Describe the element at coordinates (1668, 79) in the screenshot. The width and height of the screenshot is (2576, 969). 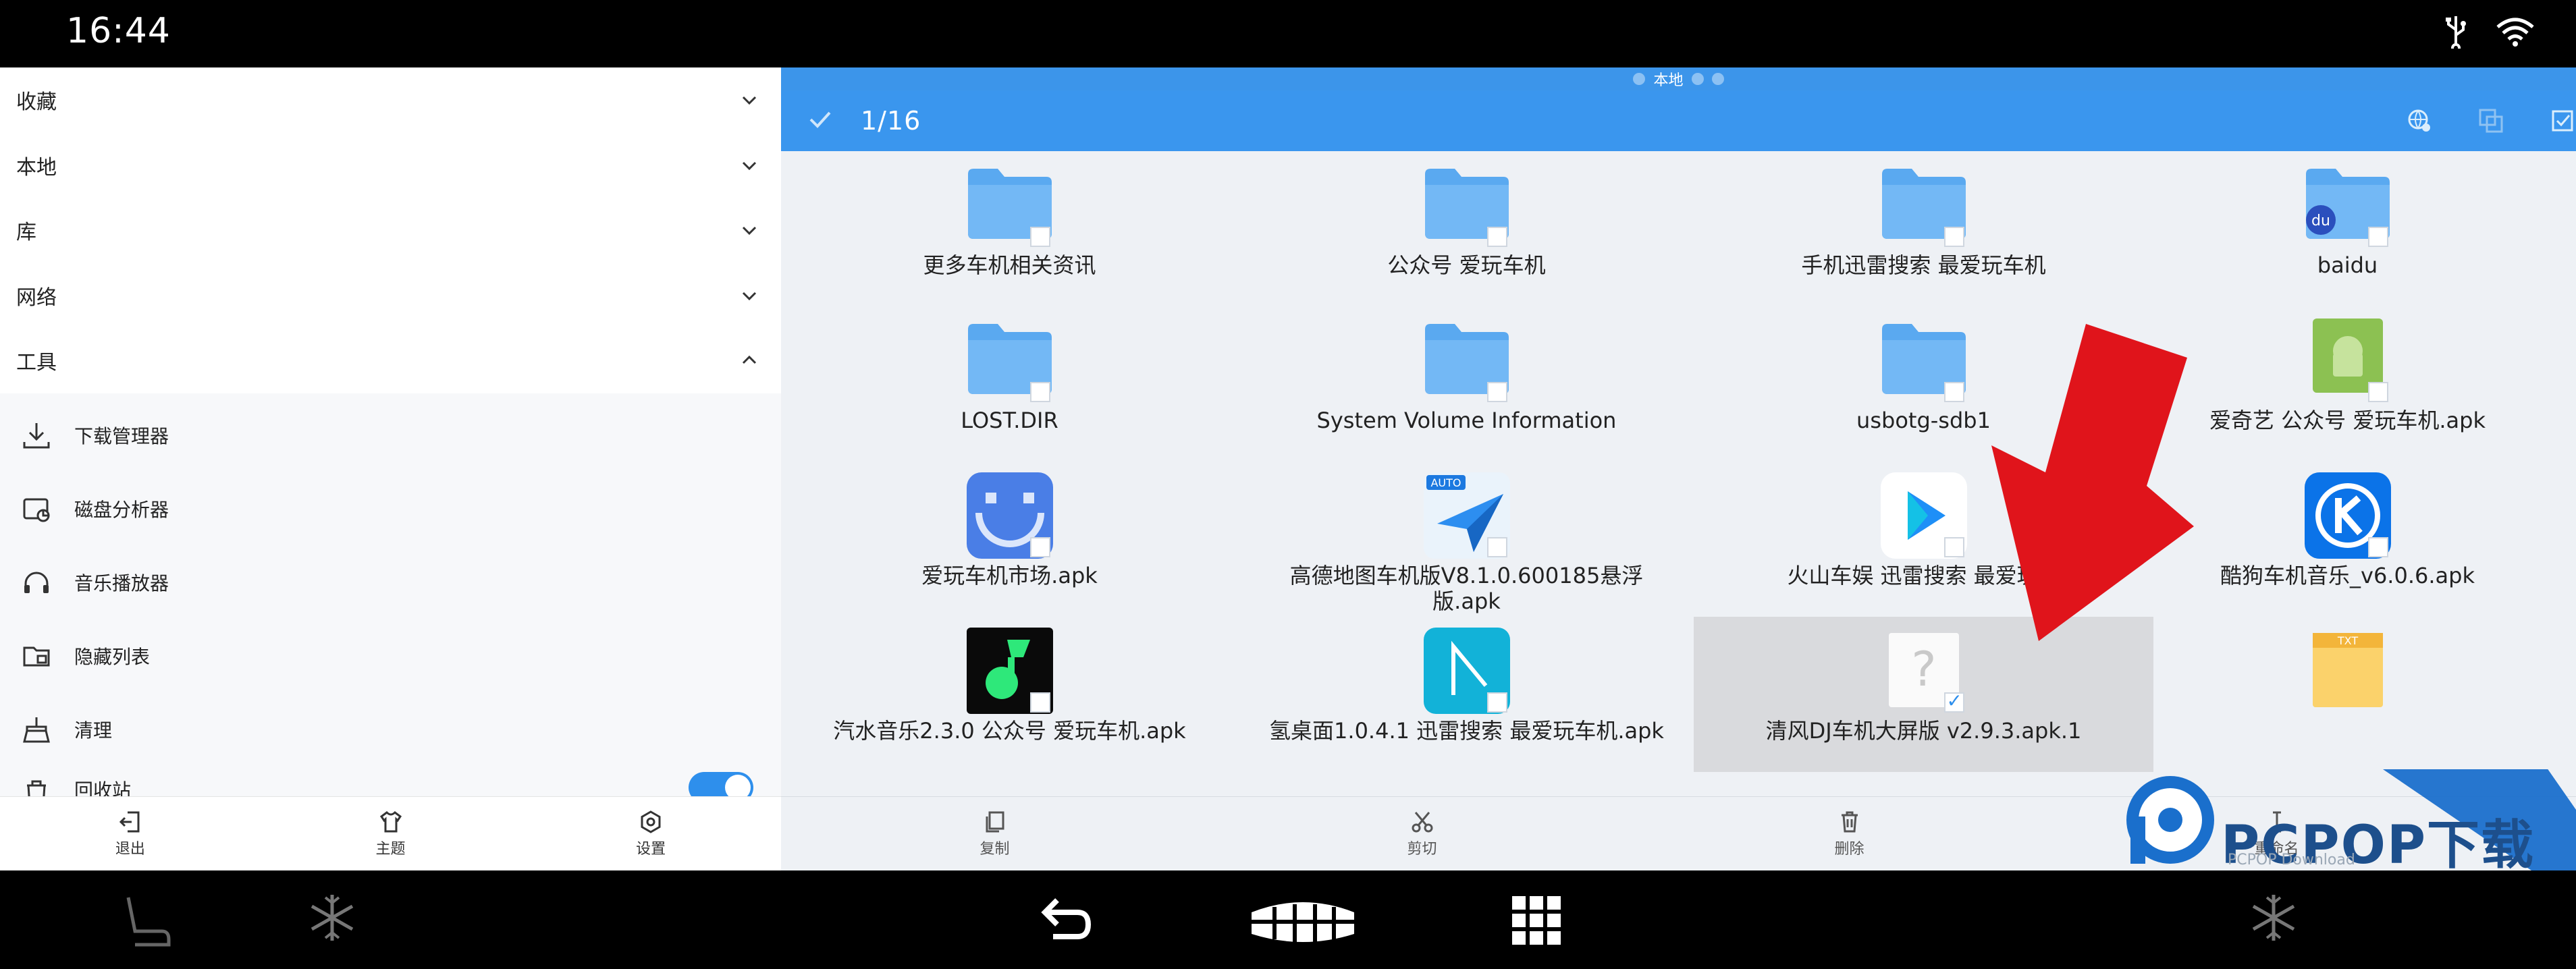
I see `path-segment-local: 本地` at that location.